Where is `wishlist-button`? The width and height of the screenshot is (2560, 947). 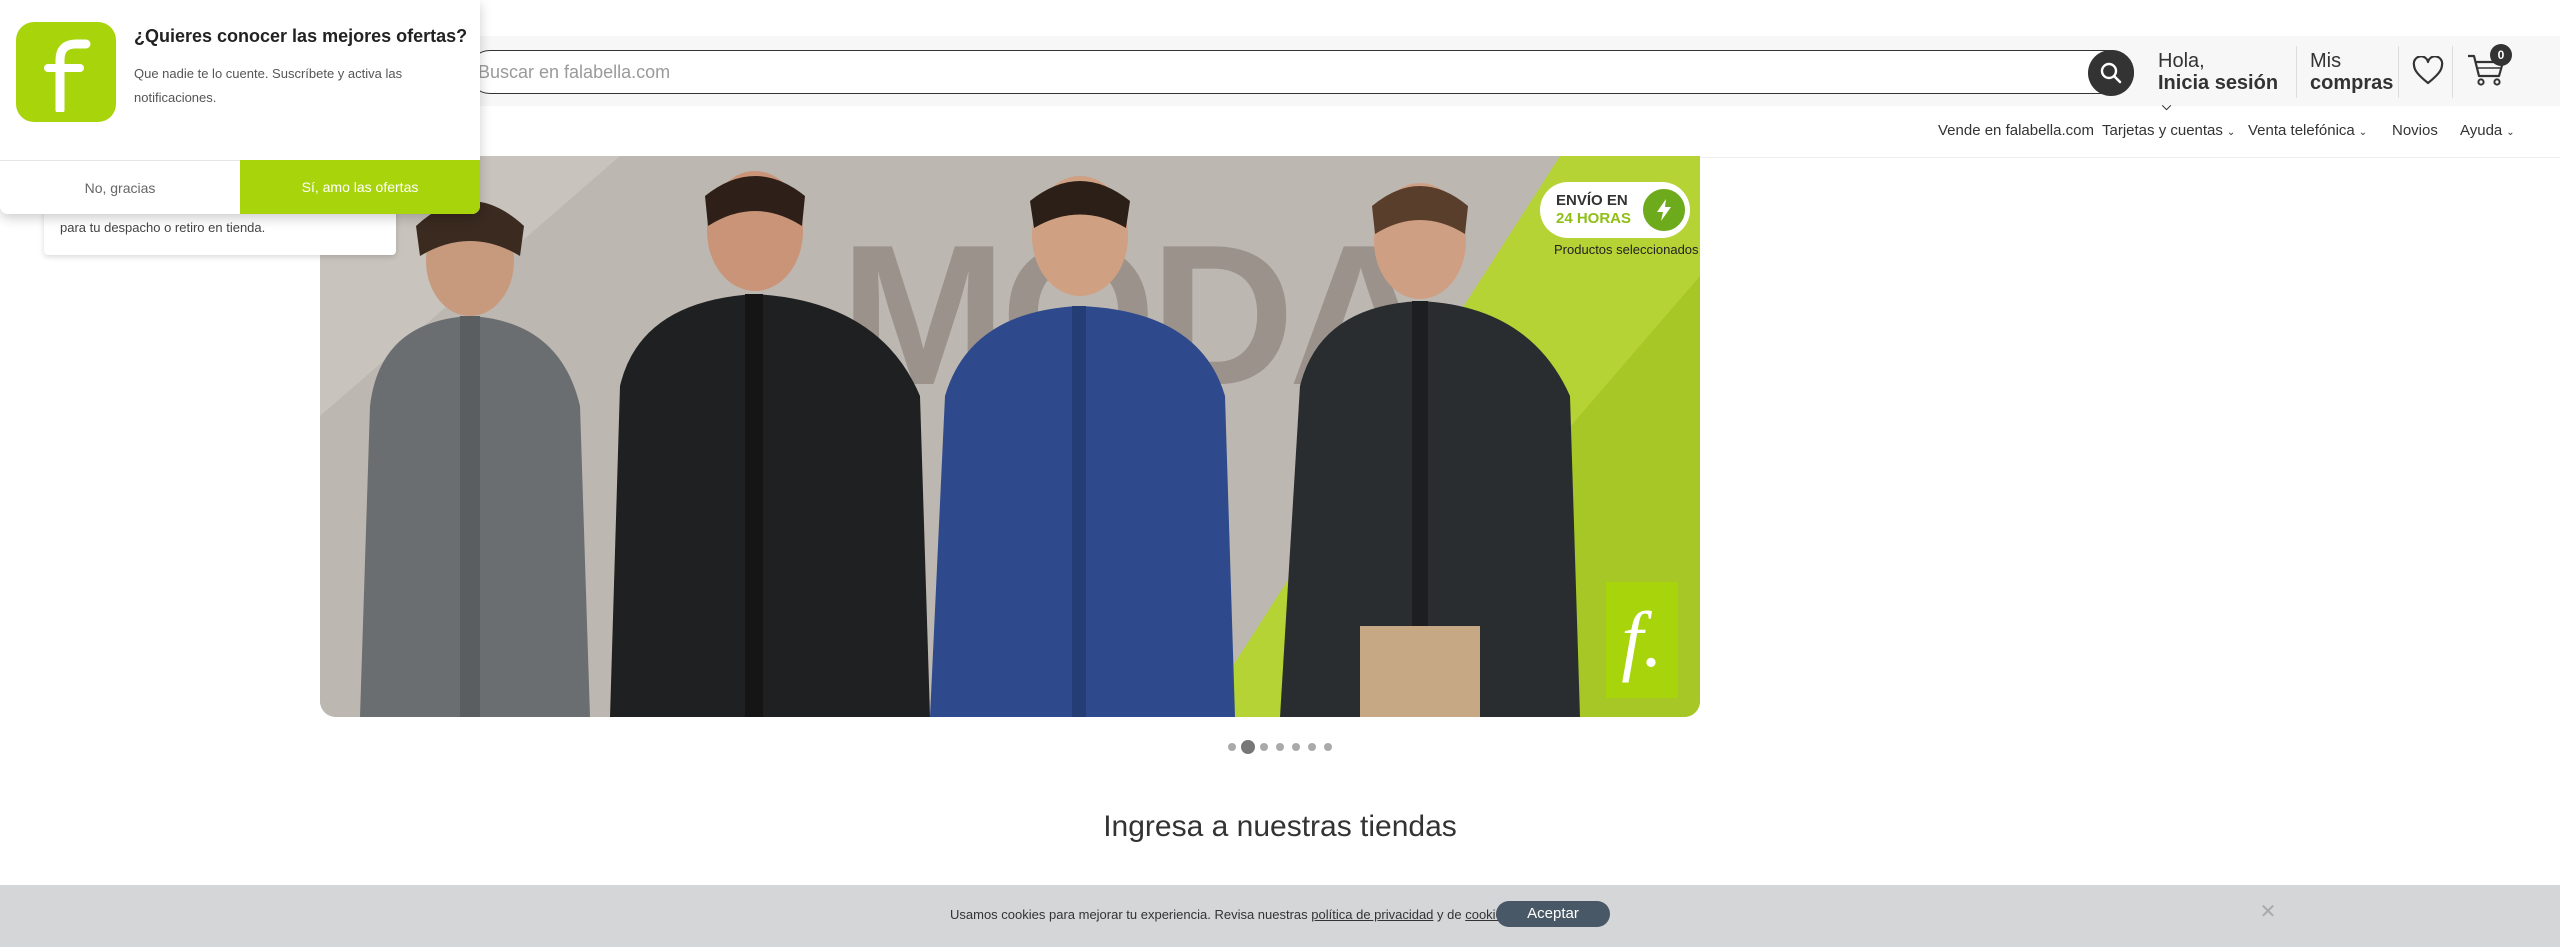 wishlist-button is located at coordinates (2428, 70).